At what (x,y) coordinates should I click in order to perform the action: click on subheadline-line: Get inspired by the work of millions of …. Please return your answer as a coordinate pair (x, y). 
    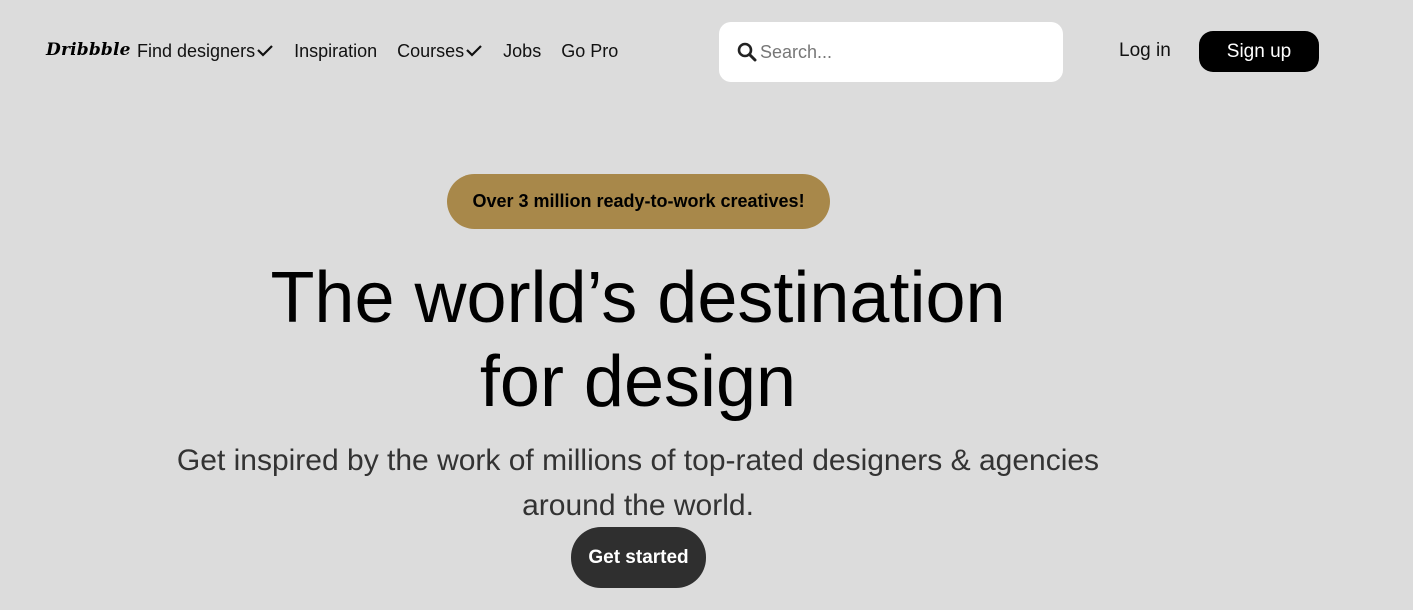
    Looking at the image, I should click on (638, 460).